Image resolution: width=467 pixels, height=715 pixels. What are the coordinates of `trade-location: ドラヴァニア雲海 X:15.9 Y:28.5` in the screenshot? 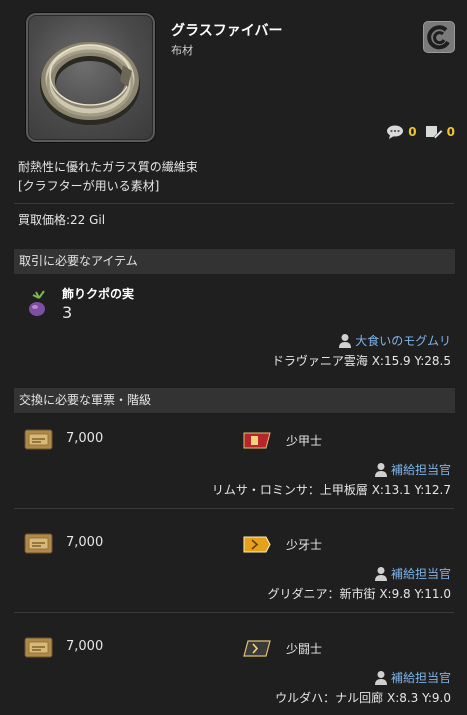 It's located at (361, 361).